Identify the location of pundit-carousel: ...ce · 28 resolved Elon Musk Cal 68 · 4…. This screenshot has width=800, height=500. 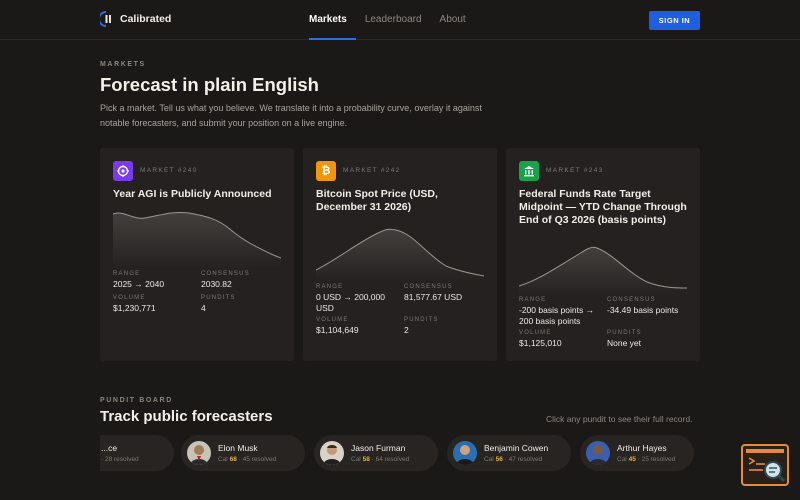
(400, 453).